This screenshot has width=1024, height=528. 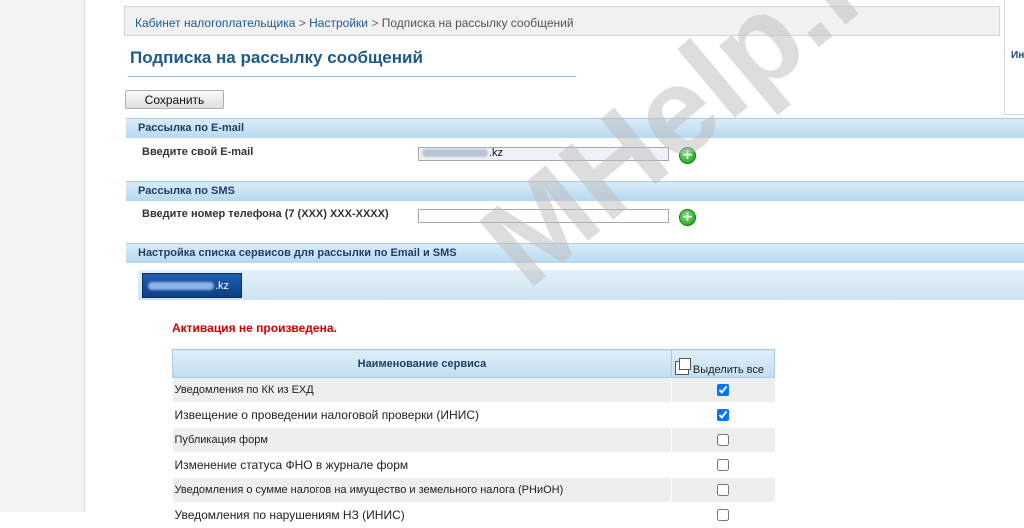 I want to click on right-side-panel: Ин, so click(x=1014, y=57).